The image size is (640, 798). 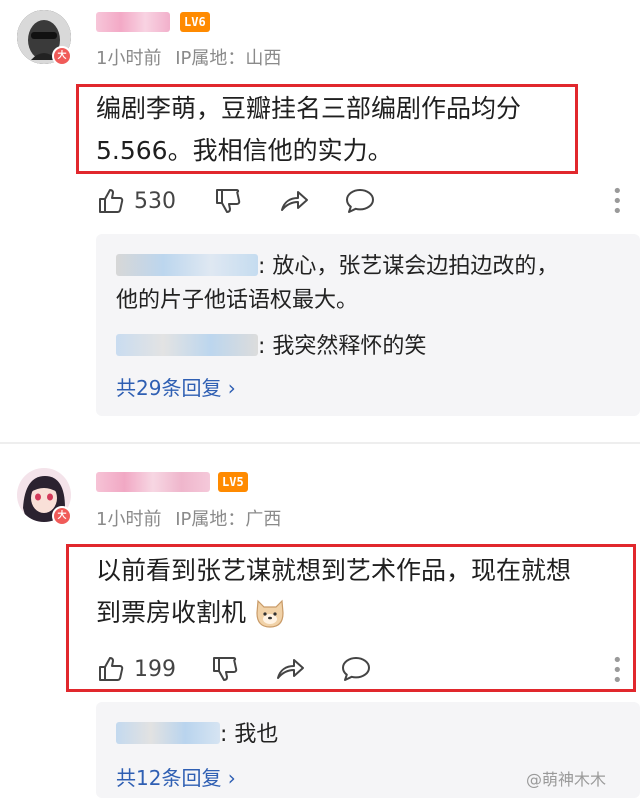 I want to click on like-button: 530, so click(x=136, y=201).